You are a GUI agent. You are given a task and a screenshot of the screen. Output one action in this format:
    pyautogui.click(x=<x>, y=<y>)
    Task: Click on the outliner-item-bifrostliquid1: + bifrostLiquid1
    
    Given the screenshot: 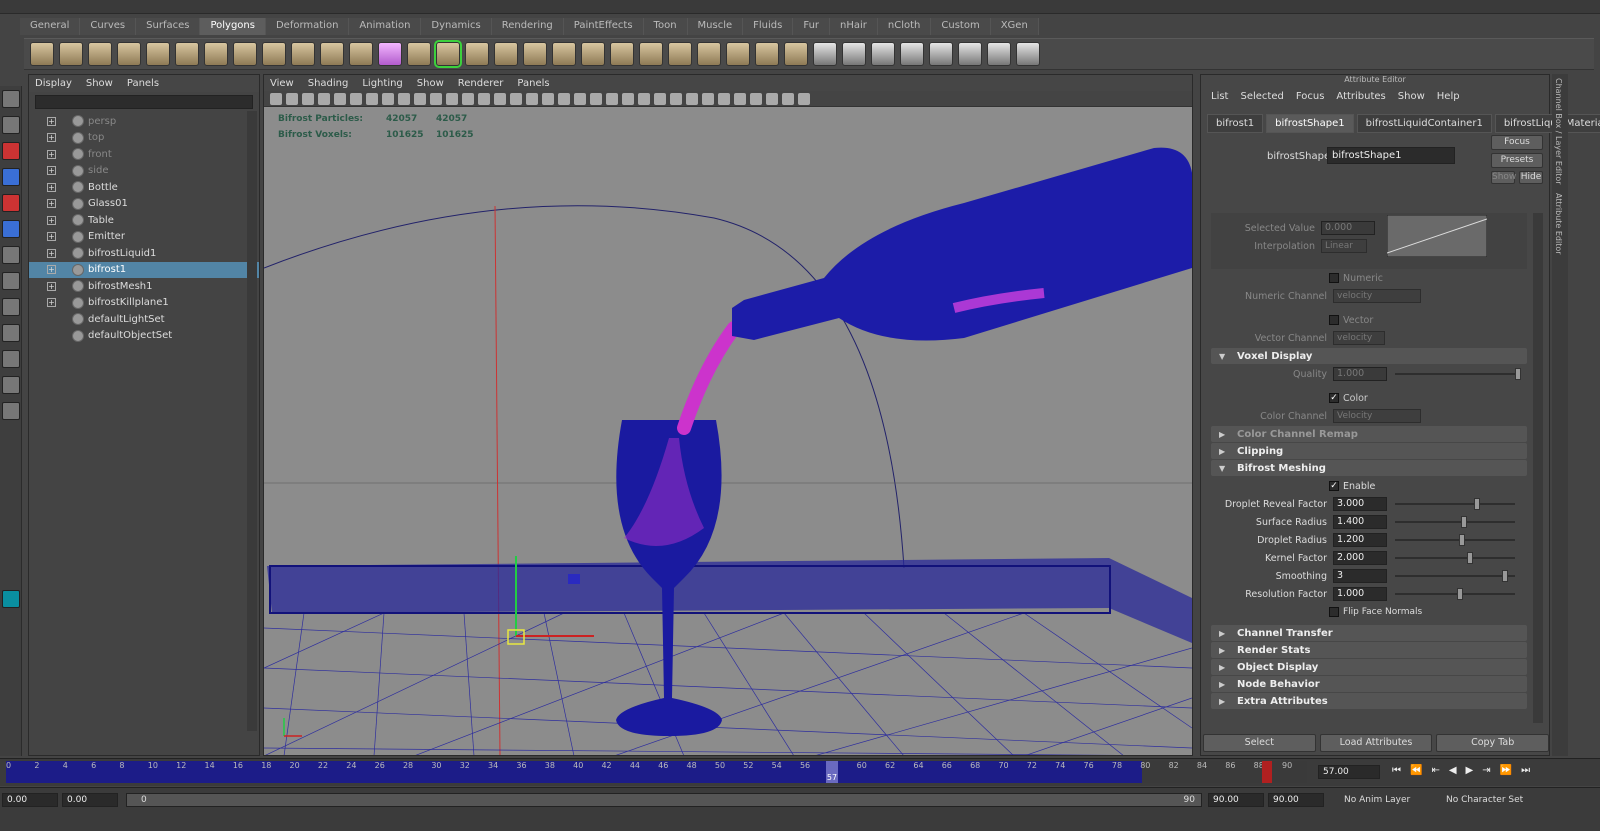 What is the action you would take?
    pyautogui.click(x=144, y=253)
    